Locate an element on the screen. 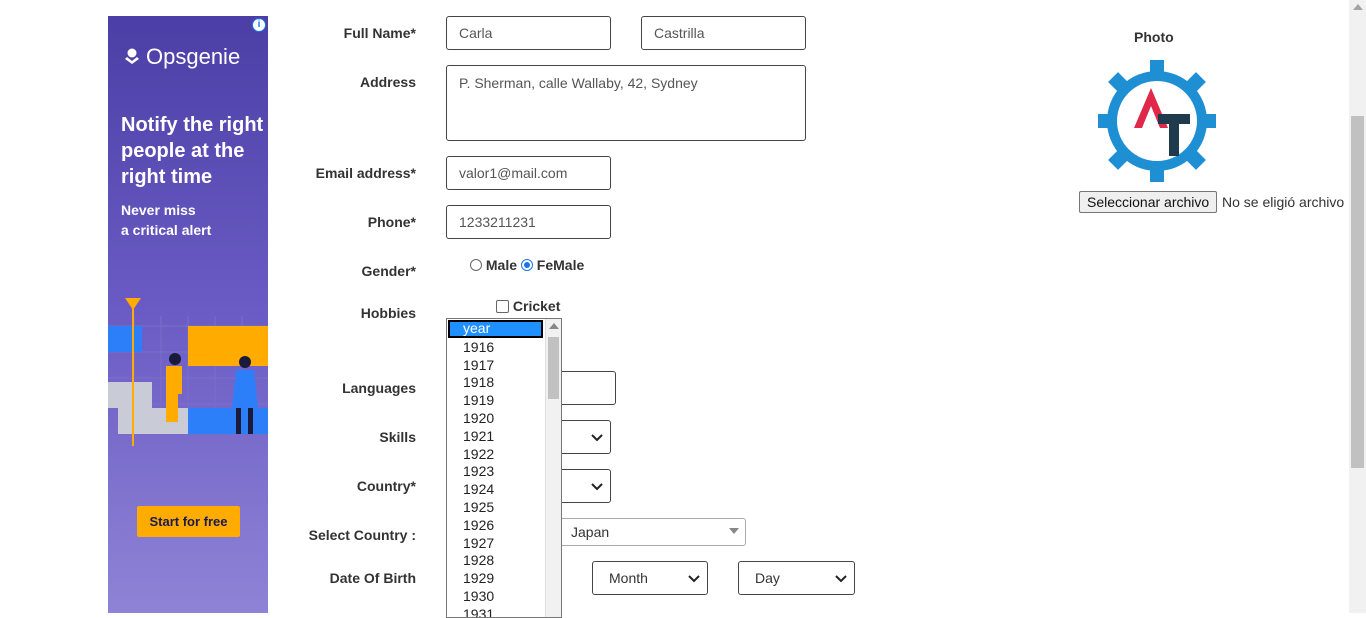  gender-female-radio is located at coordinates (526, 265).